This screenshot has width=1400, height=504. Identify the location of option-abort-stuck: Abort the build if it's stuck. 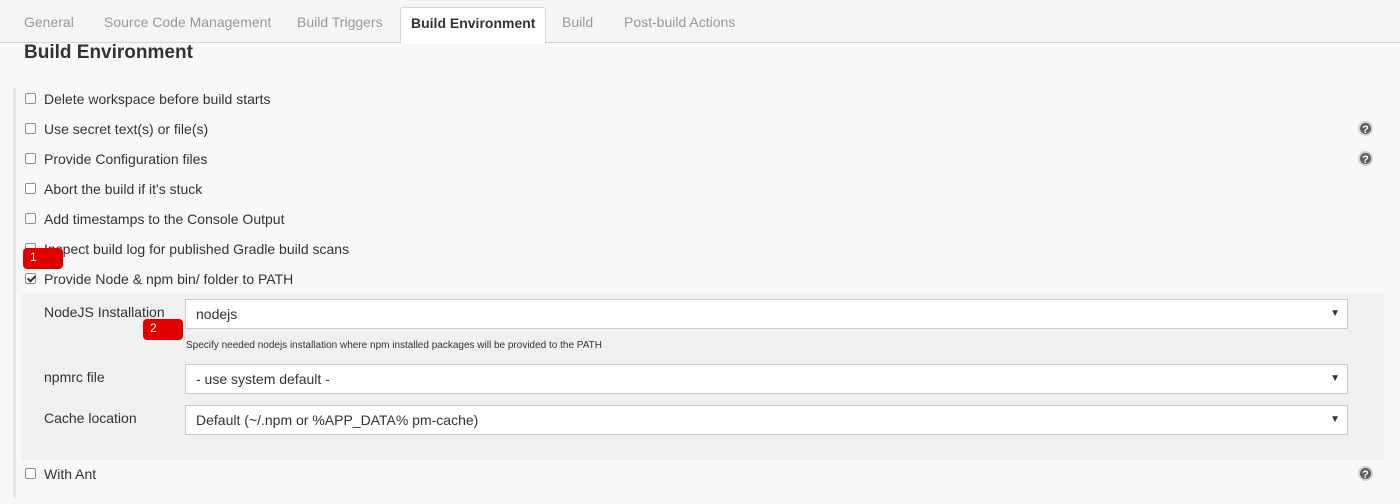
(113, 189).